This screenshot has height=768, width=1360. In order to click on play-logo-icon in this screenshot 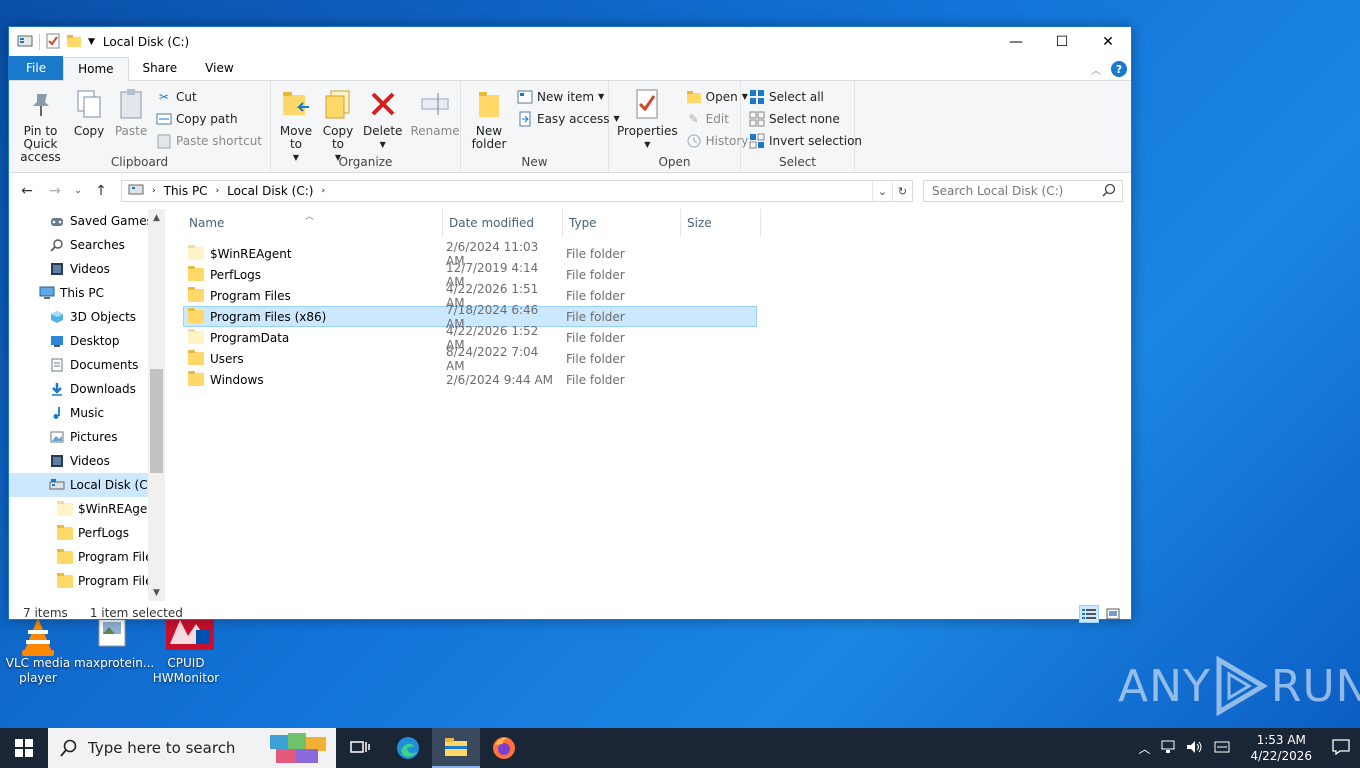, I will do `click(1242, 686)`.